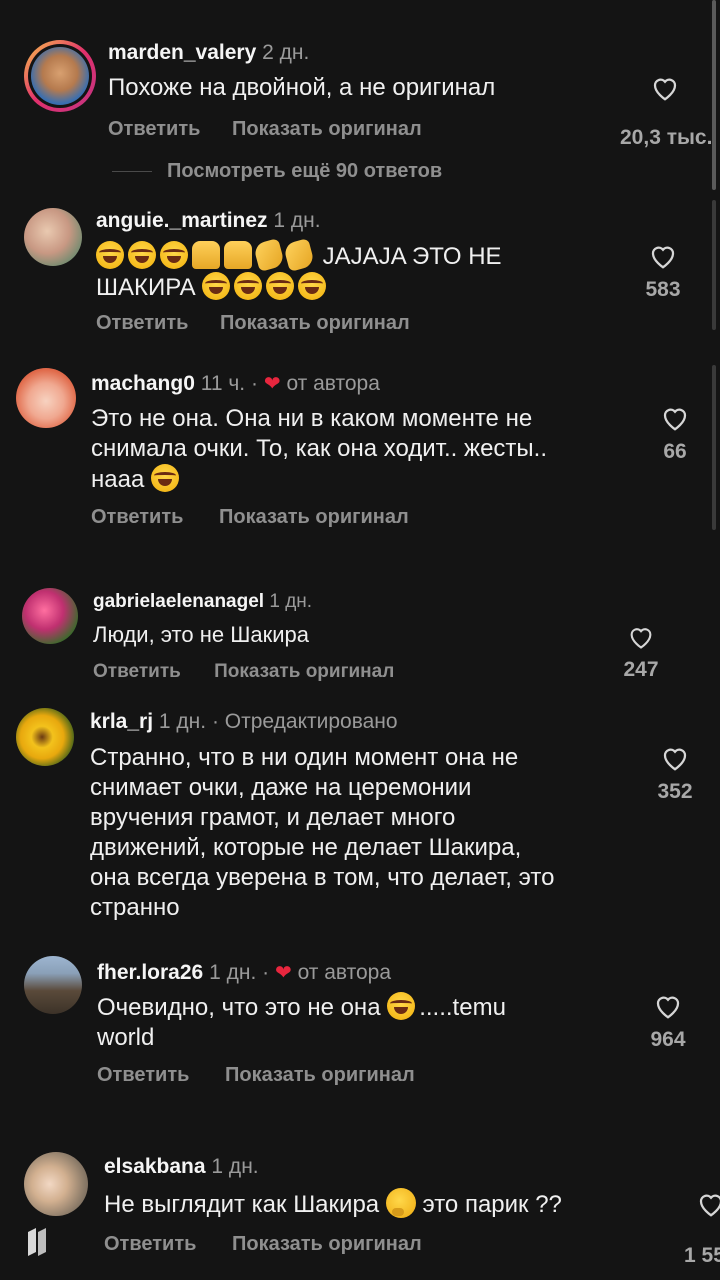 This screenshot has width=720, height=1280. Describe the element at coordinates (150, 972) in the screenshot. I see `username: fher.lora26` at that location.